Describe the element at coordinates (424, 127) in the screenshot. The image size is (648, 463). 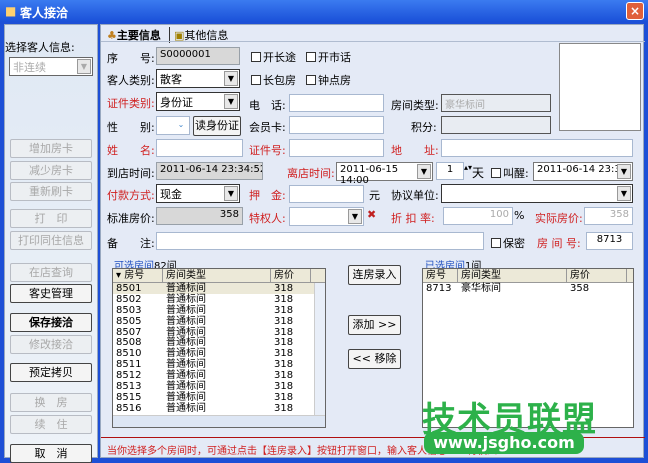
I see `points-label: 积分:` at that location.